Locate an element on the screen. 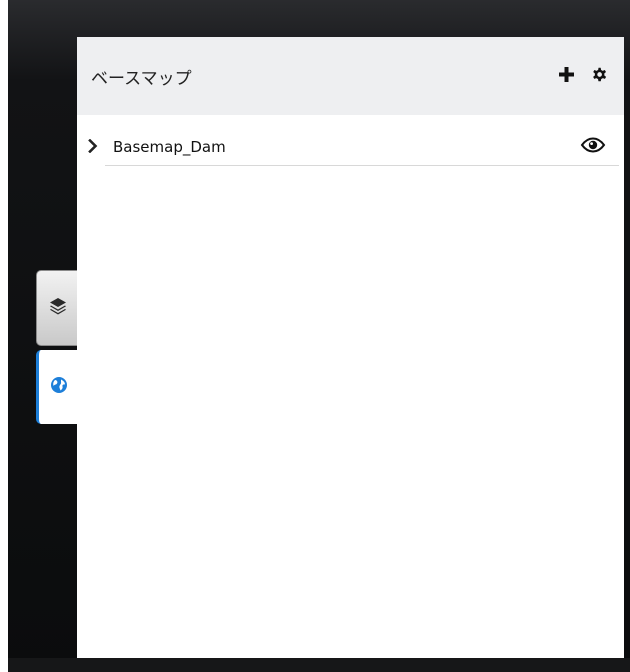 Image resolution: width=630 pixels, height=672 pixels. chevron-right-icon is located at coordinates (93, 147).